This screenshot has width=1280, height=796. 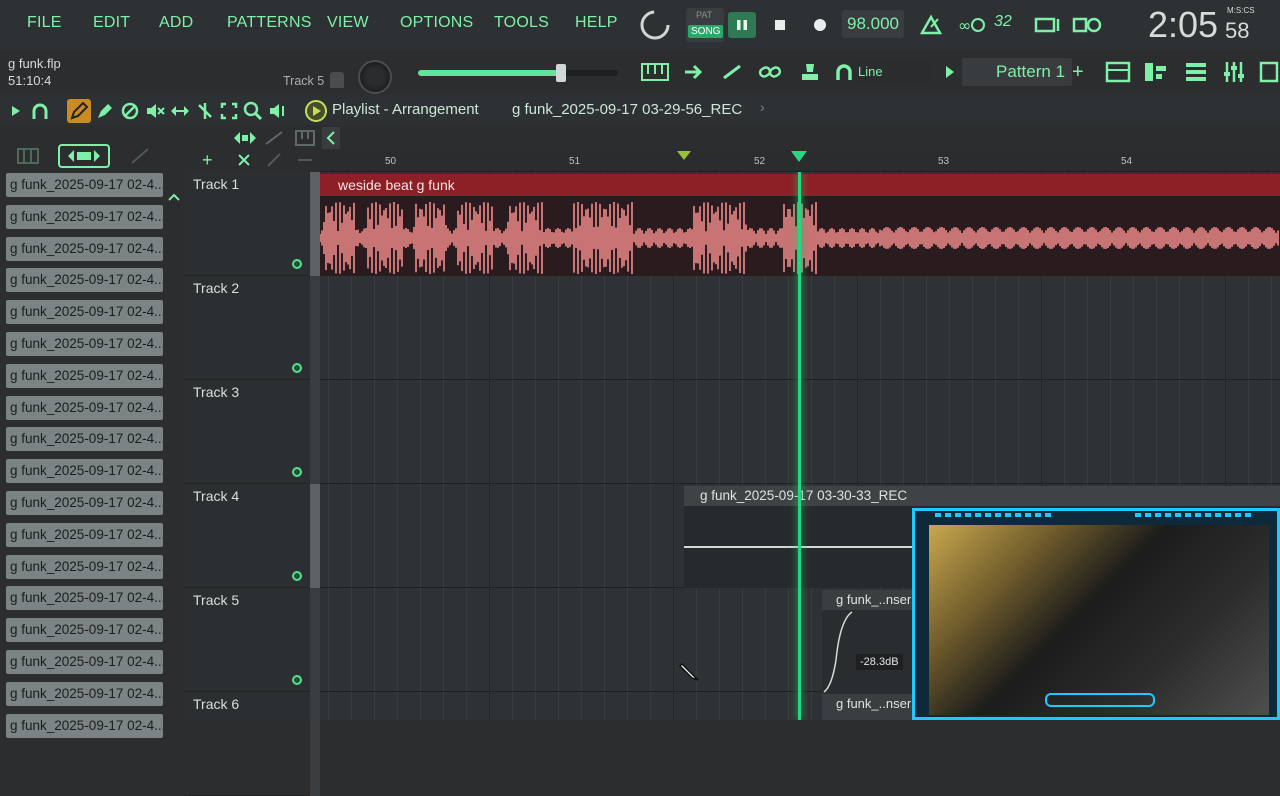 I want to click on menu-add: ADD, so click(x=176, y=23).